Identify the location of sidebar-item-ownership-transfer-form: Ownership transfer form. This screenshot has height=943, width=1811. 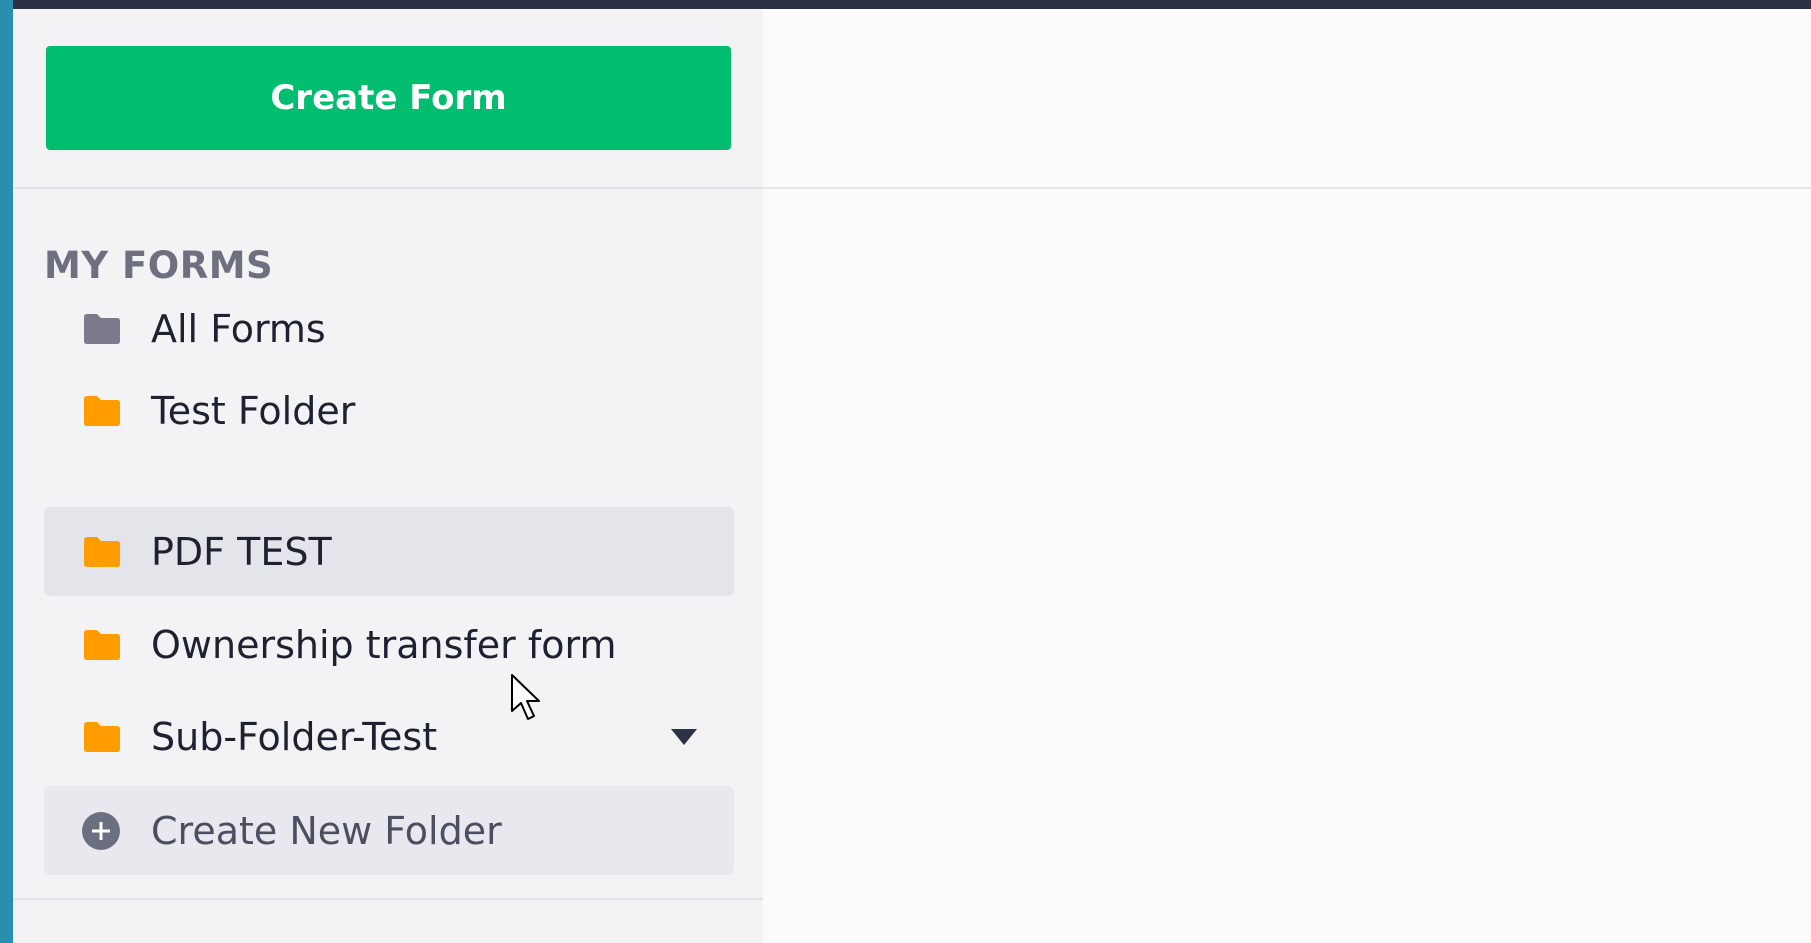
(389, 644).